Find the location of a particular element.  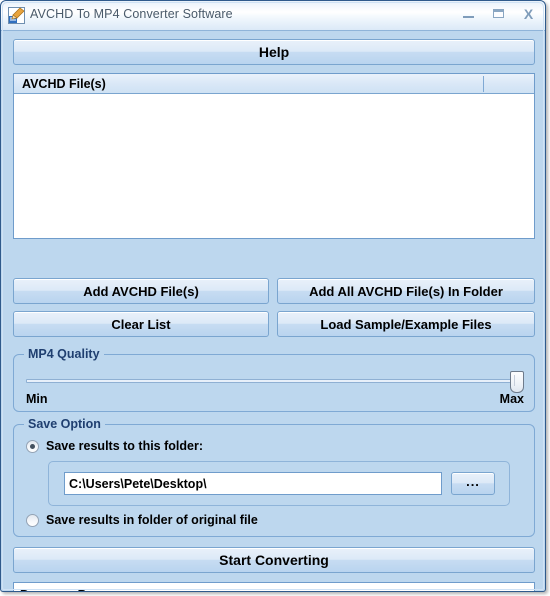

radio-save-in-original-folder: Save results in folder of original file is located at coordinates (142, 520).